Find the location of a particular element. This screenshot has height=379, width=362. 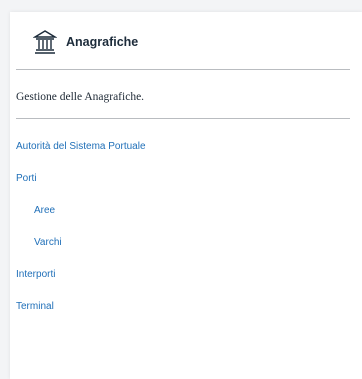

panel-header: Anagrafiche is located at coordinates (85, 42).